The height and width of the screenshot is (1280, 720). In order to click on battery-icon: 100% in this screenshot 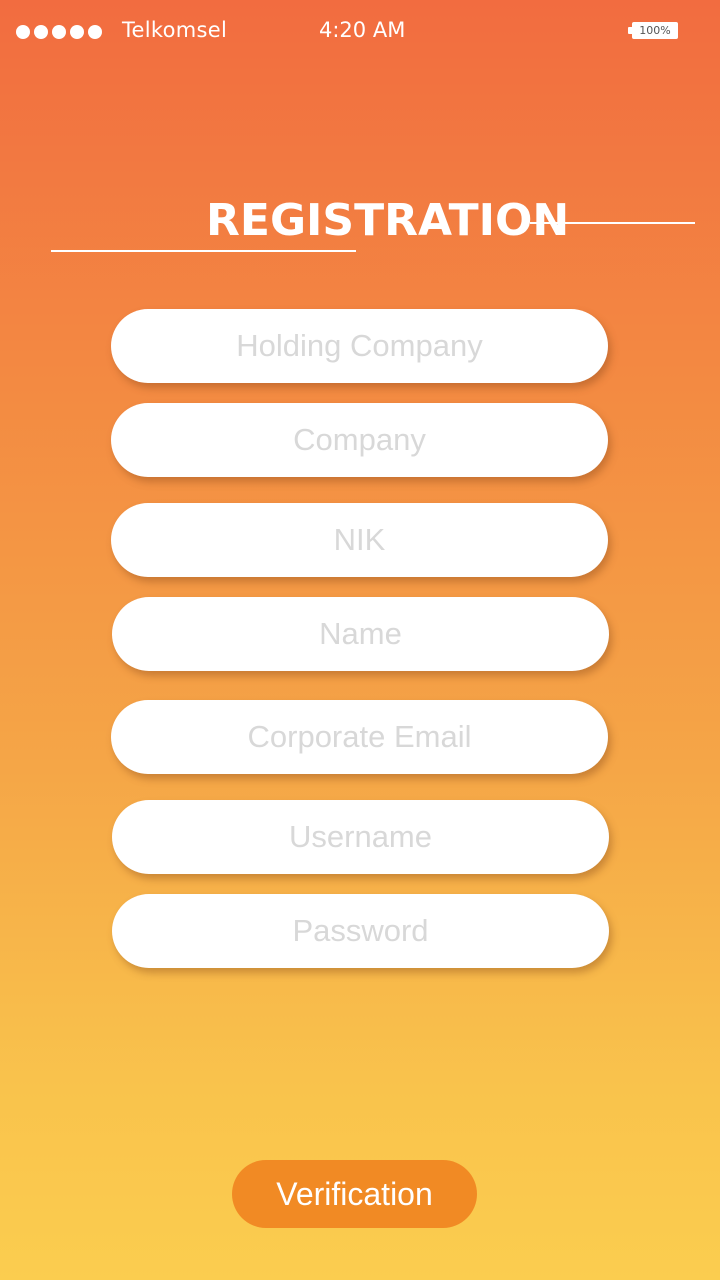, I will do `click(653, 30)`.